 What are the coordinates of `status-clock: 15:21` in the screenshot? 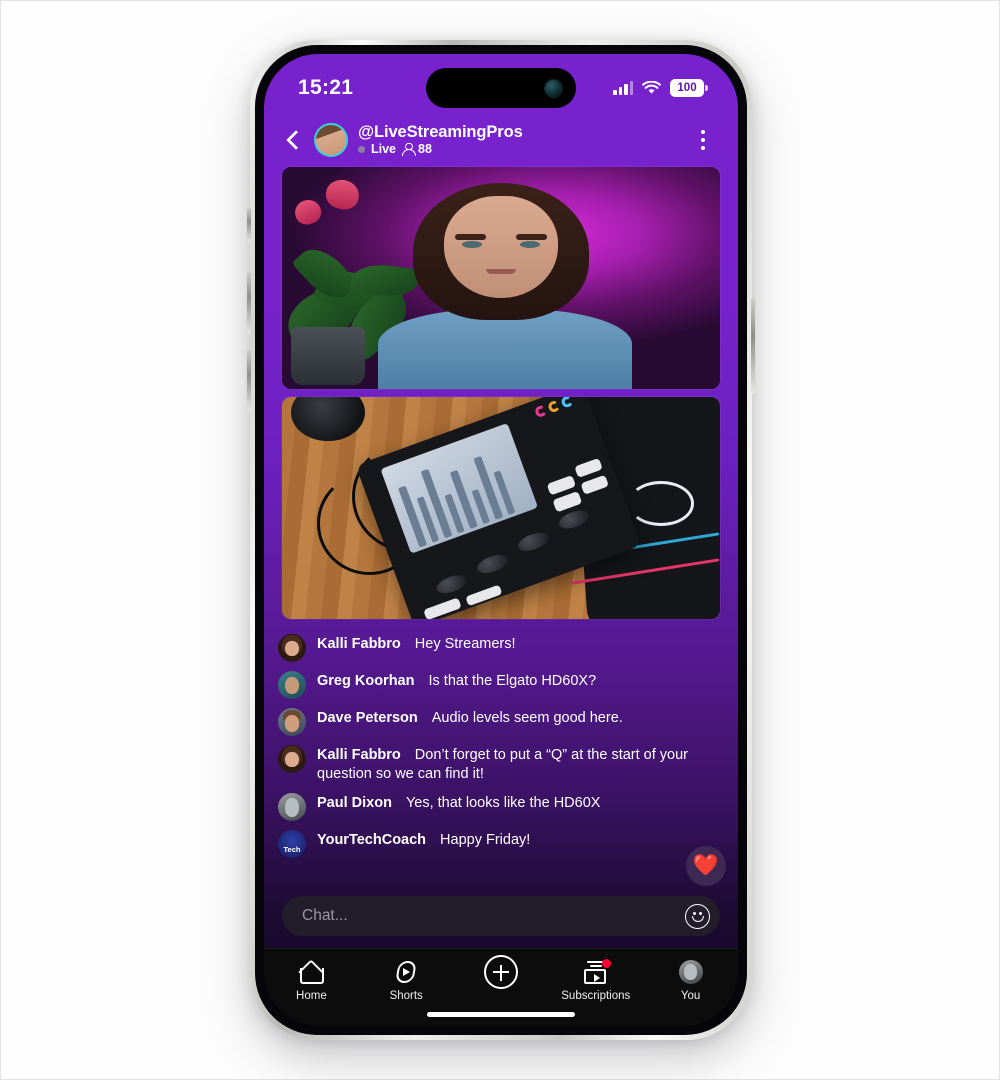 It's located at (326, 87).